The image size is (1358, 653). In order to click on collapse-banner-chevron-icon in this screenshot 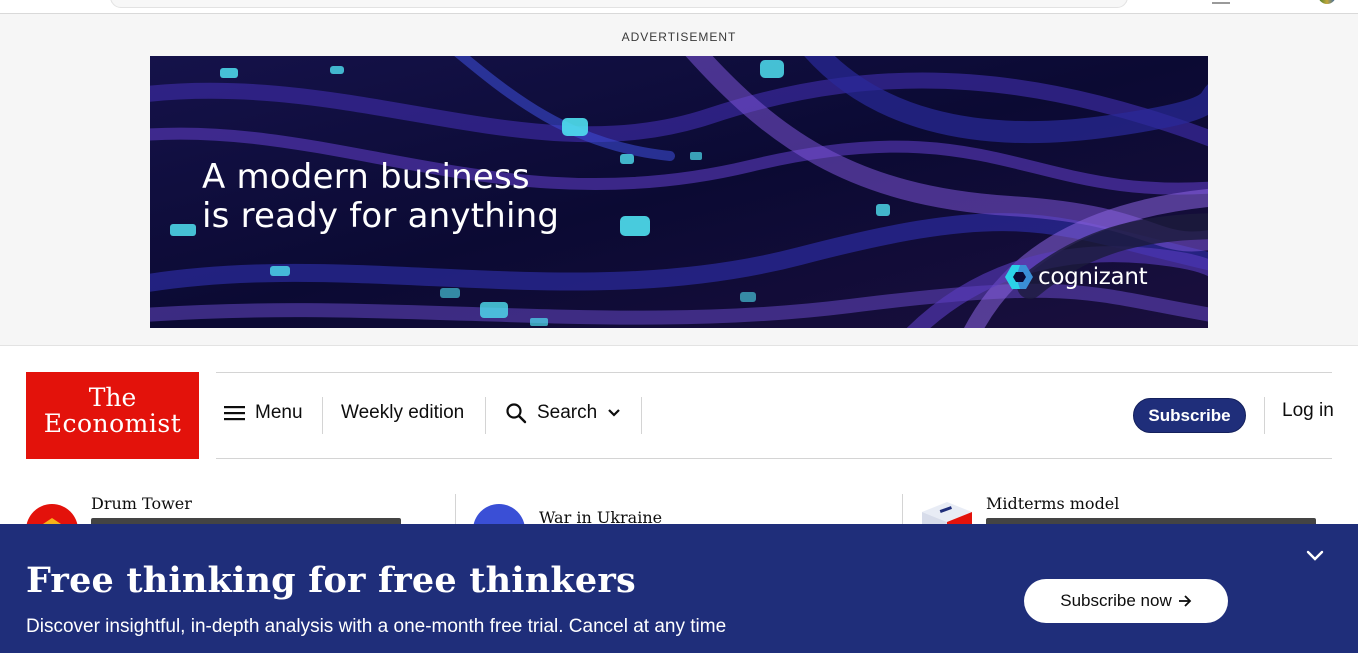, I will do `click(1315, 555)`.